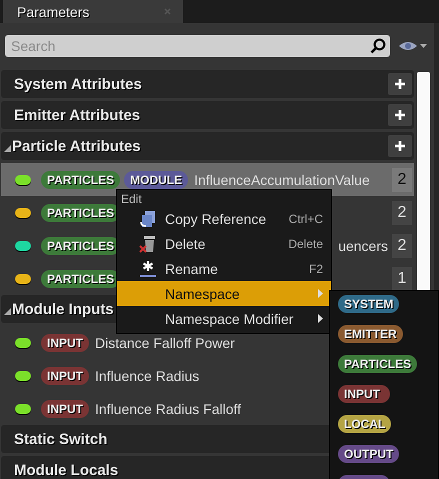  I want to click on section-title: System Attributes, so click(77, 84).